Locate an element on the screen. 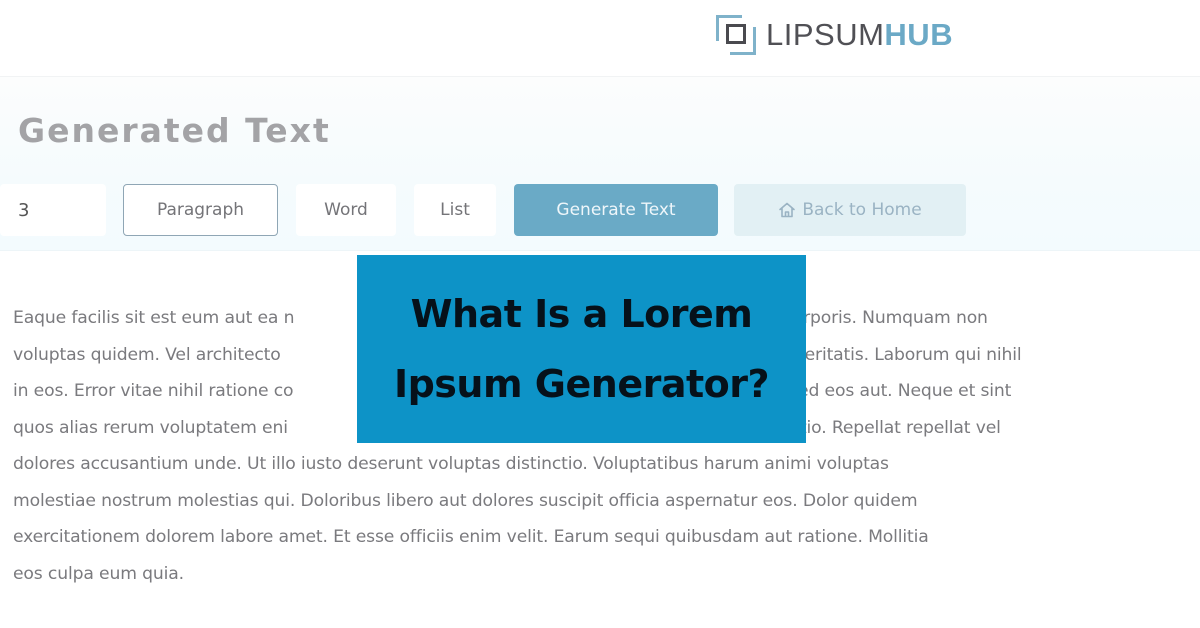 This screenshot has height=628, width=1200. option-paragraph: Paragraph is located at coordinates (200, 210).